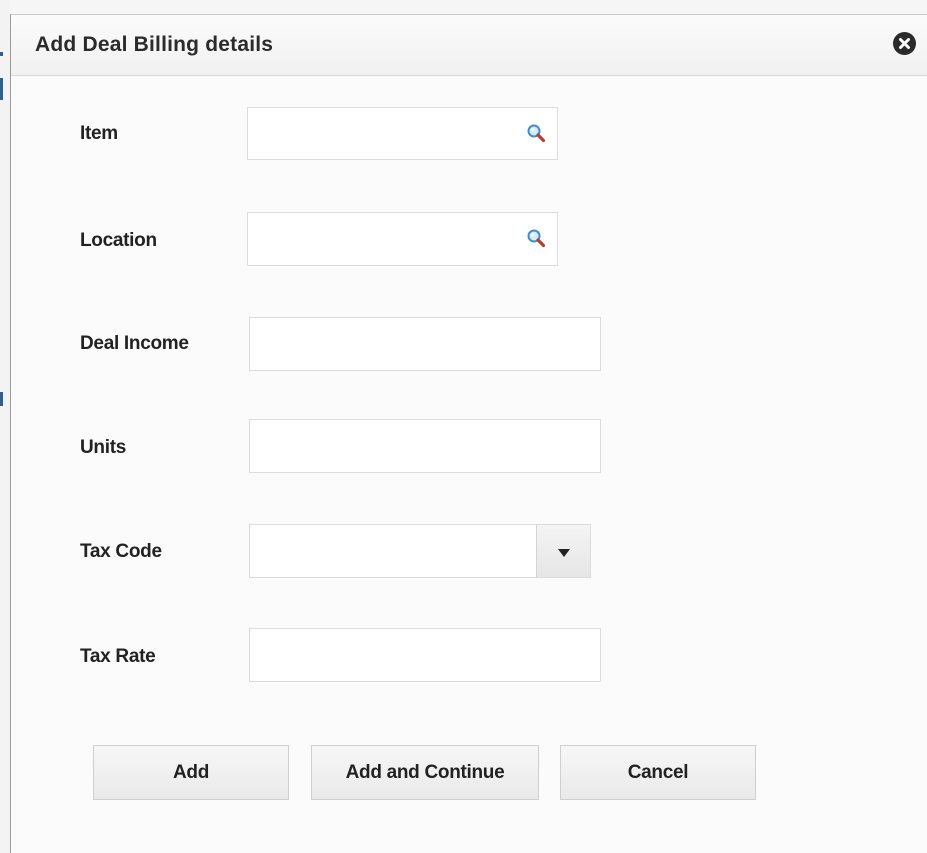 The width and height of the screenshot is (927, 853). I want to click on close-icon, so click(904, 43).